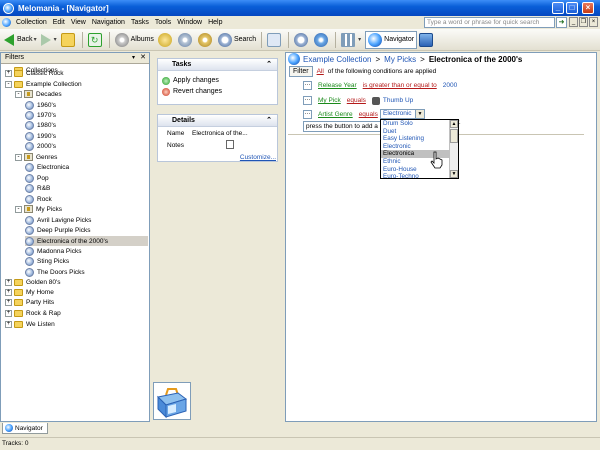 This screenshot has height=450, width=600. I want to click on mdi-restore-button: ❐, so click(583, 22).